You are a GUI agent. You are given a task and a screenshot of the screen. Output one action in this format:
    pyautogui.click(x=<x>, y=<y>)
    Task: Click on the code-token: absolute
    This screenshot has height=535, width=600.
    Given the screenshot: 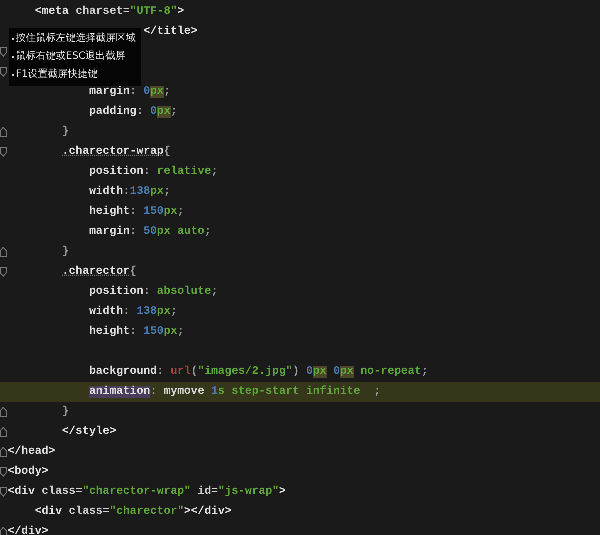 What is the action you would take?
    pyautogui.click(x=184, y=292)
    